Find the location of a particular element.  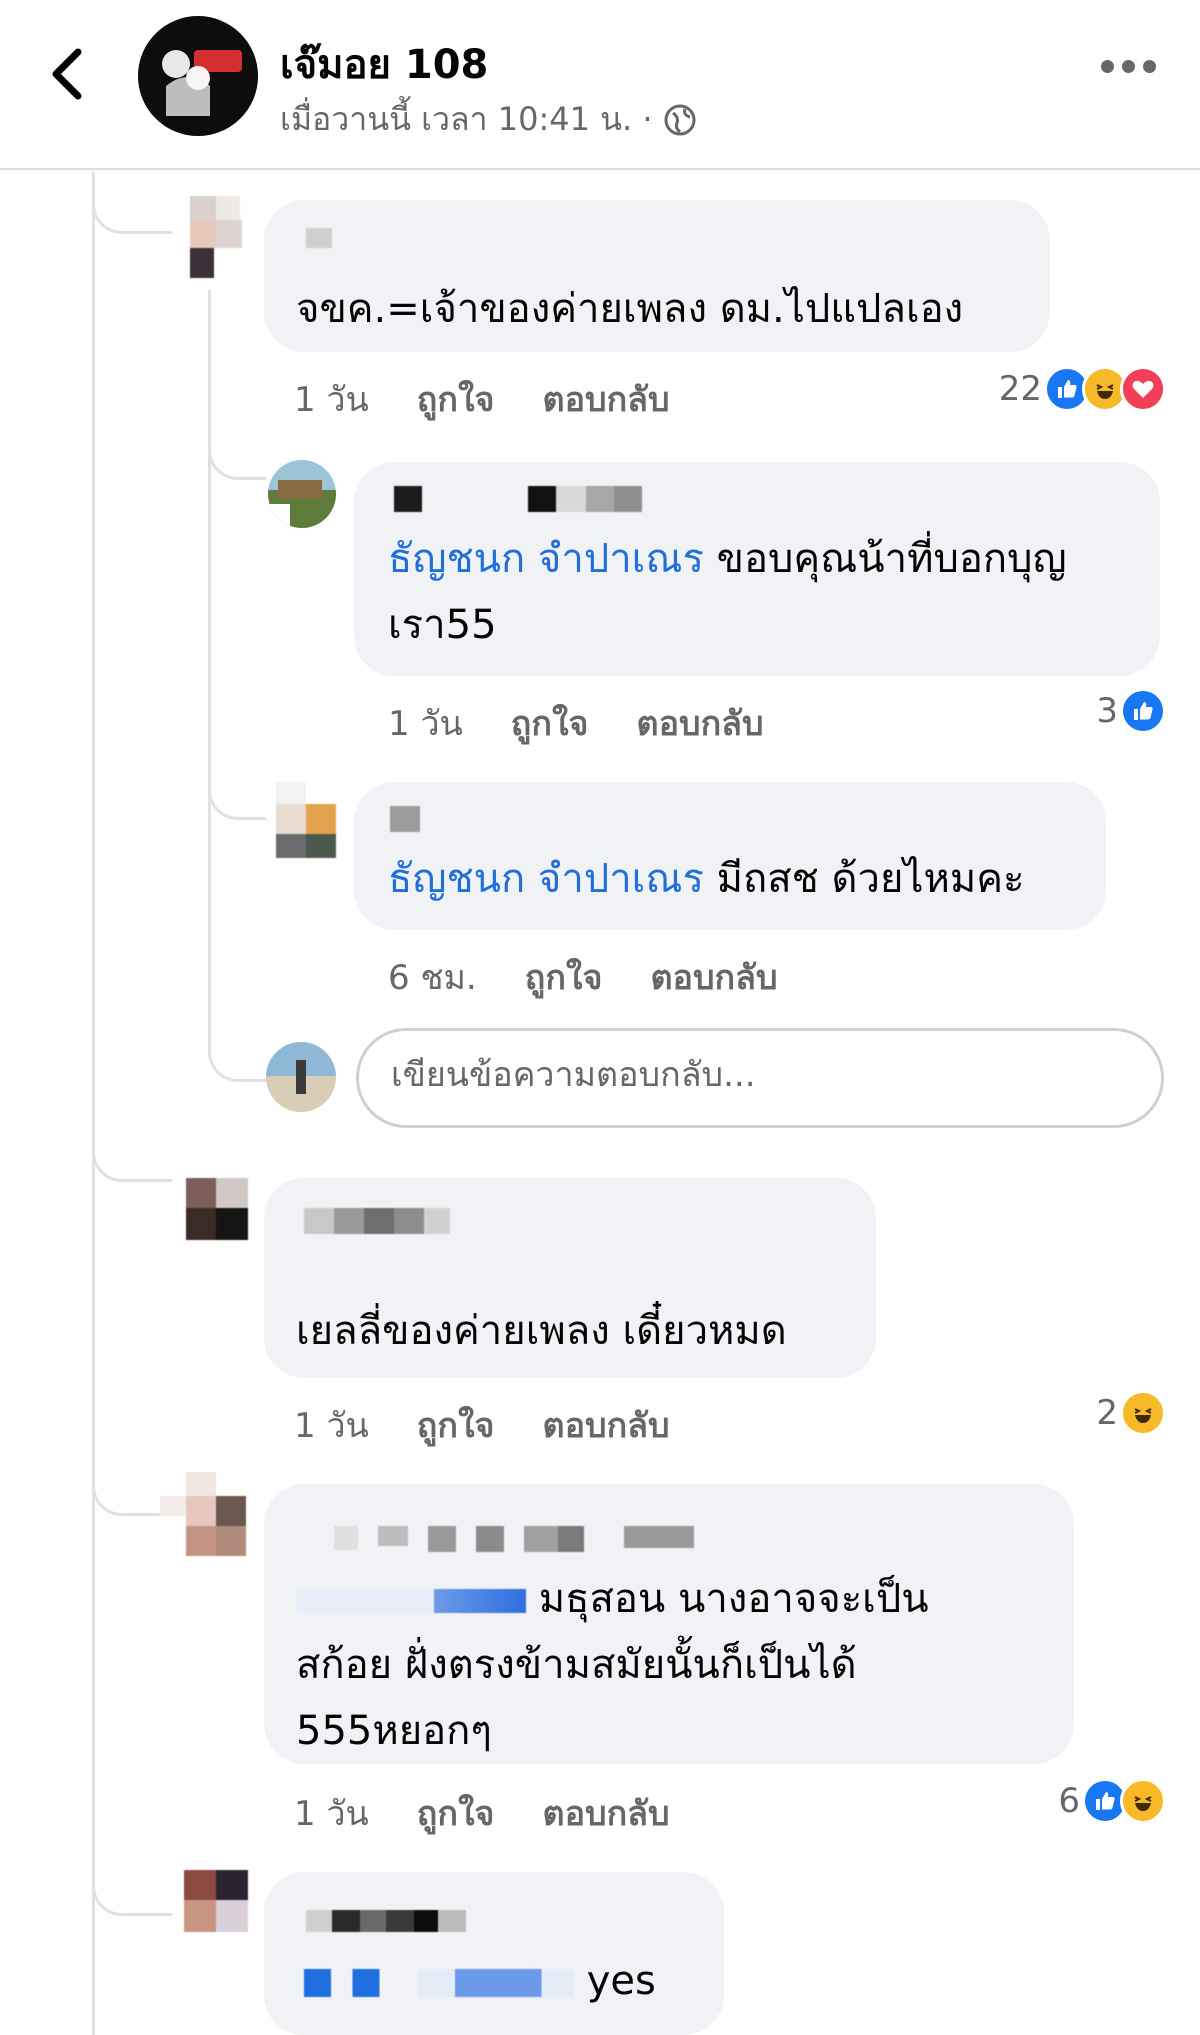

comment-actions: 6 ชม. ถูกใจ ตอบกลับ is located at coordinates (607, 977).